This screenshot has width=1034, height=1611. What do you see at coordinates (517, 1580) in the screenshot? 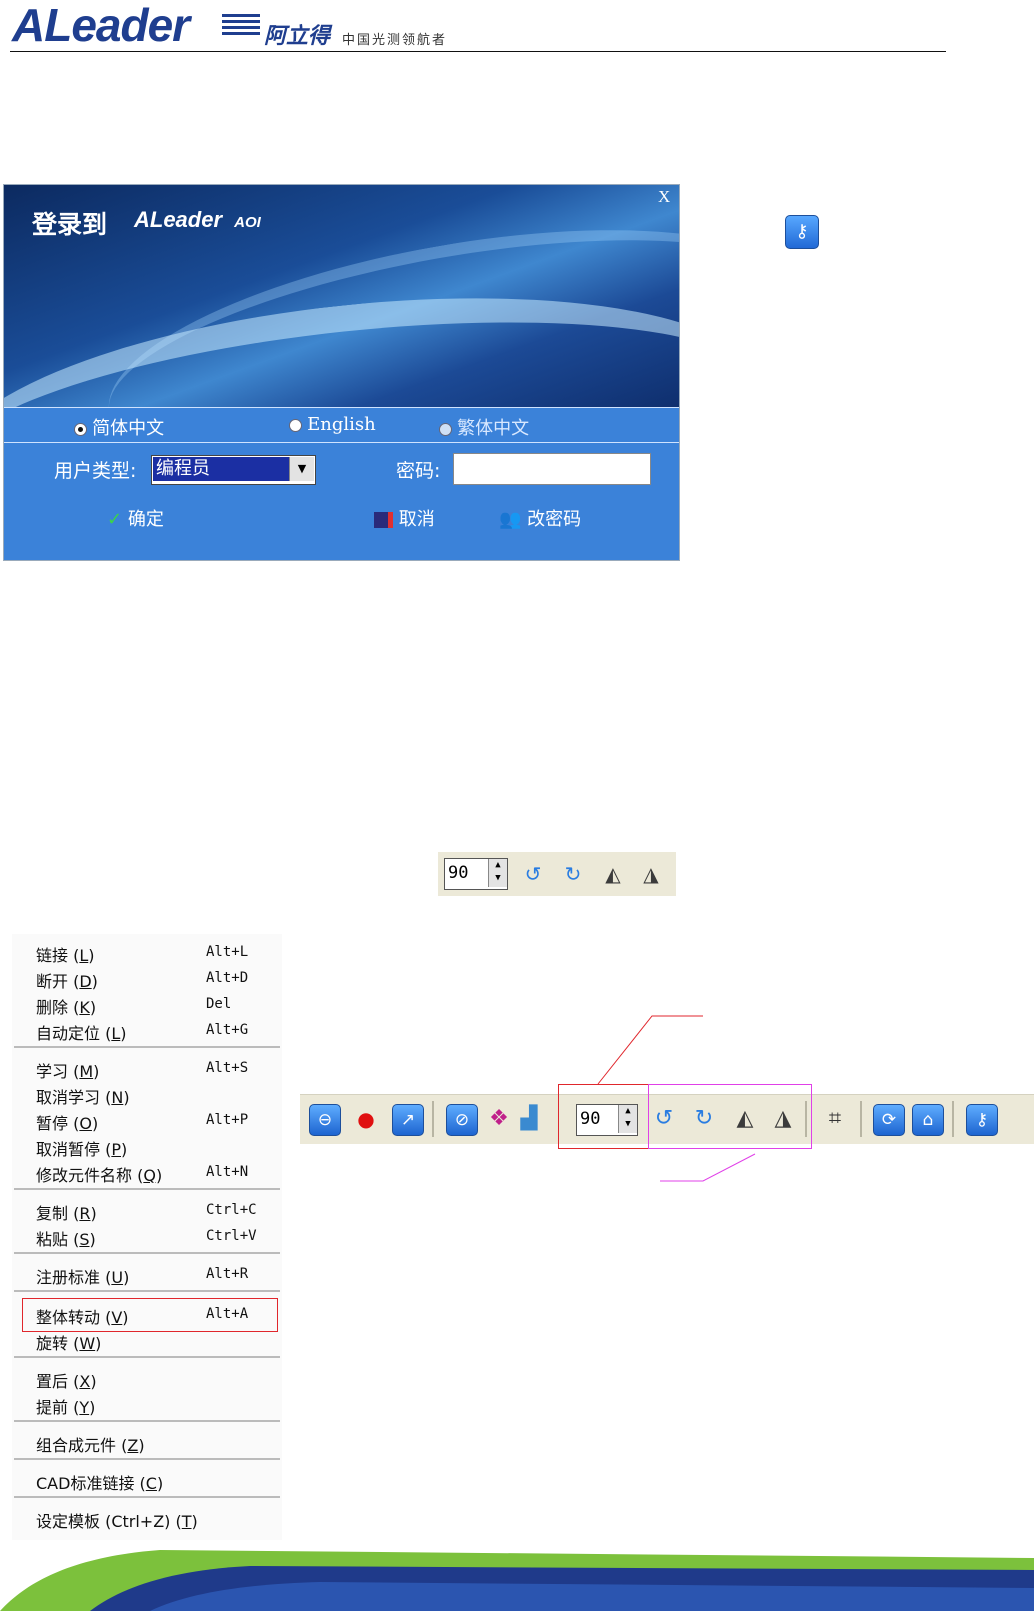
I see `footer-decoration` at bounding box center [517, 1580].